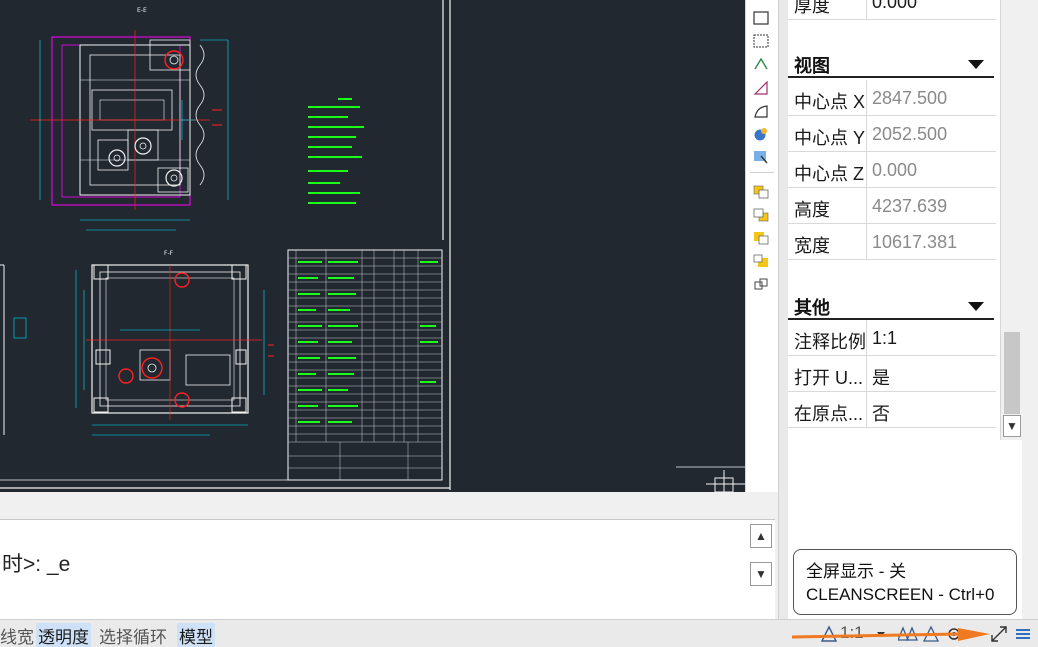 This screenshot has width=1038, height=647. I want to click on bill-of-materials-table, so click(365, 365).